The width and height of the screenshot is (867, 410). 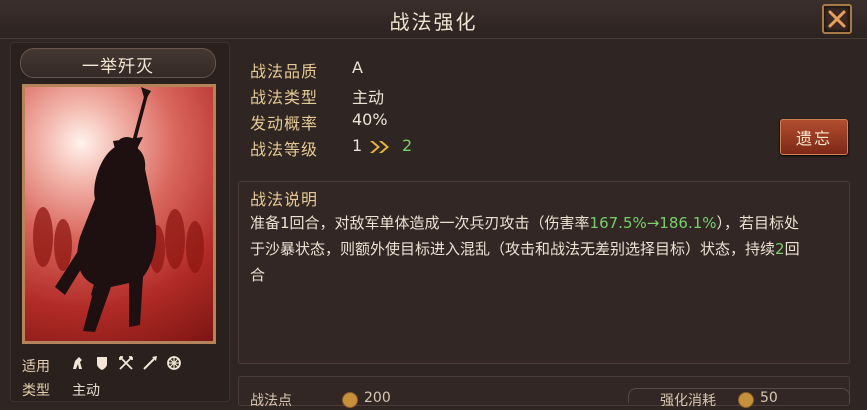 I want to click on card-artwork, so click(x=119, y=214).